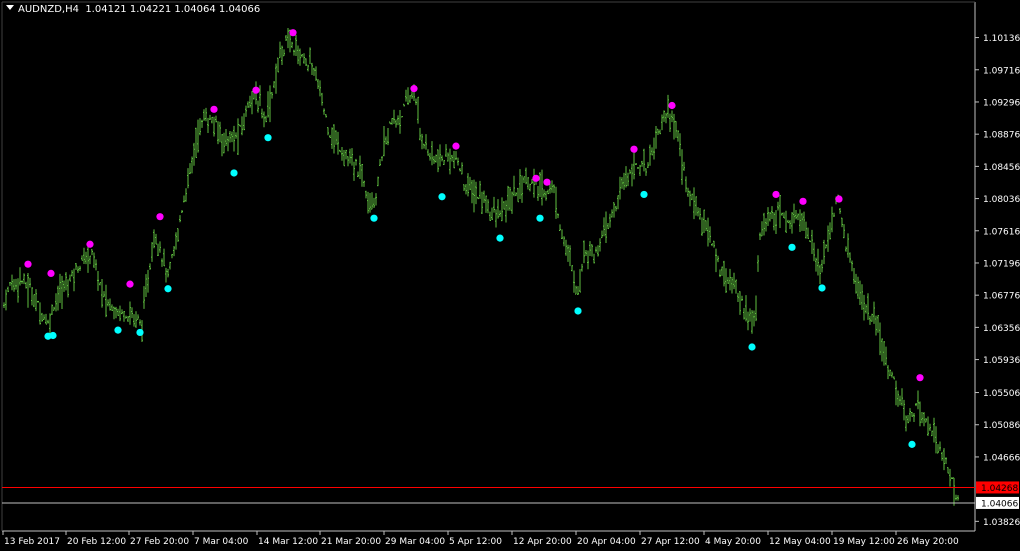 The image size is (1020, 551). I want to click on y-tick-label: 1.07616, so click(1001, 232).